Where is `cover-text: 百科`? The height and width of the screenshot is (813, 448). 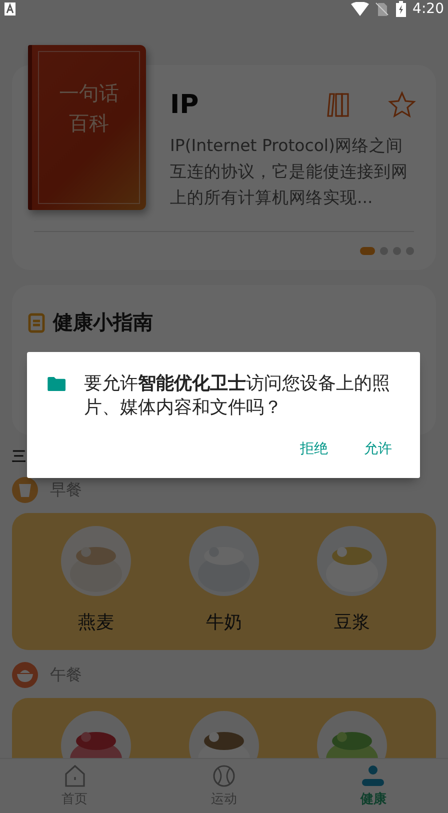 cover-text: 百科 is located at coordinates (89, 123).